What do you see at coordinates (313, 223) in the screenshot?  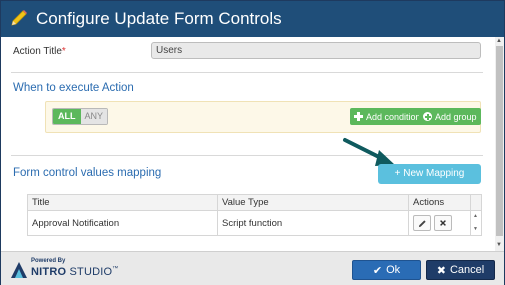 I see `row-value-type: Script function` at bounding box center [313, 223].